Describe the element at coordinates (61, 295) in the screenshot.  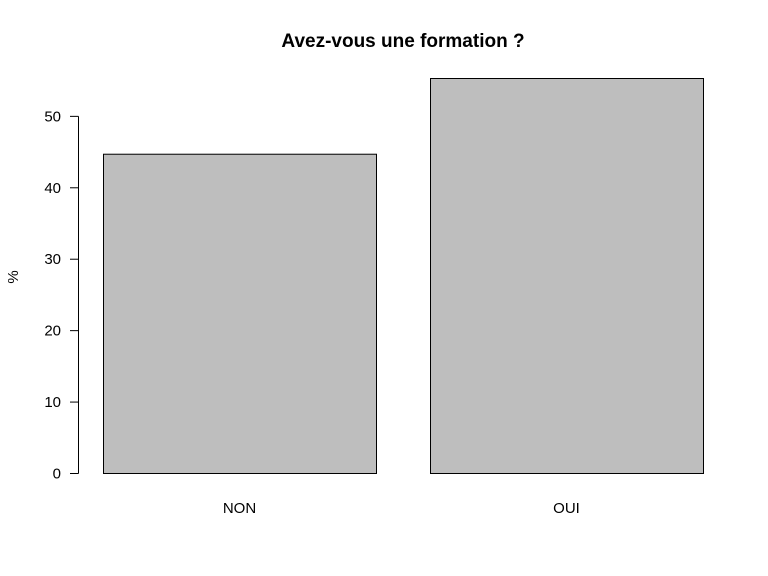
I see `y-axis: 0 10 20 30 40 50` at that location.